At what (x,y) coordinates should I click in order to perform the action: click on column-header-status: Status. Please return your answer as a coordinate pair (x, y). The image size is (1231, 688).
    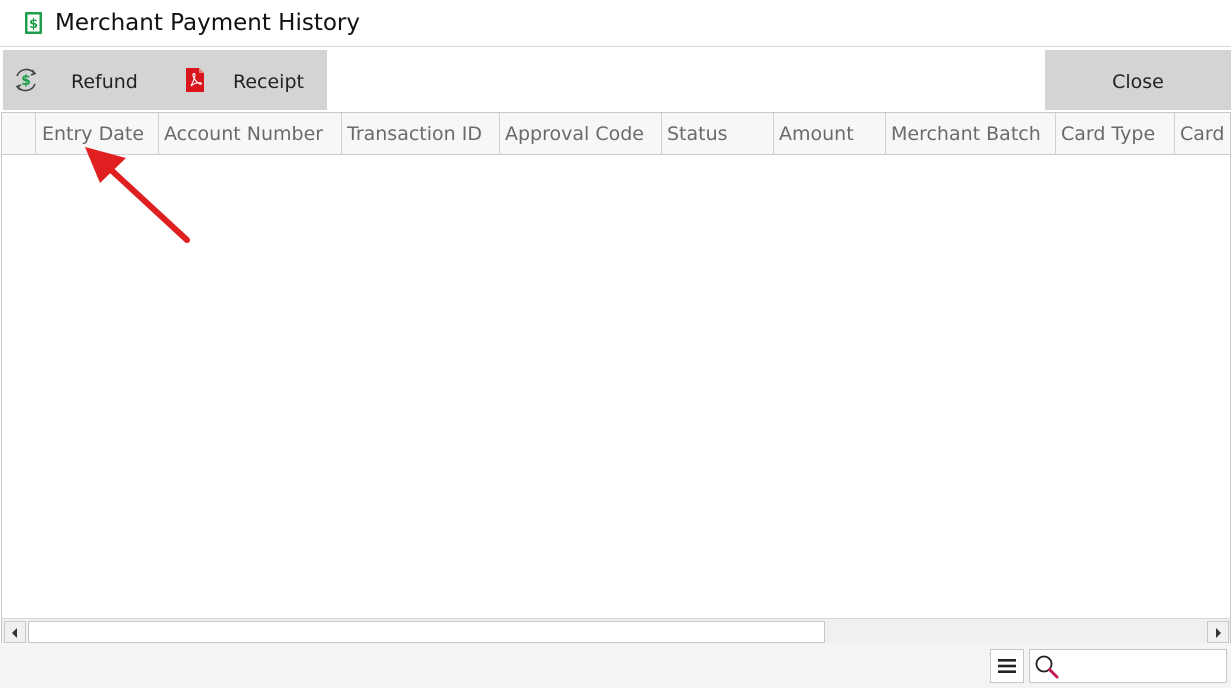
    Looking at the image, I should click on (718, 133).